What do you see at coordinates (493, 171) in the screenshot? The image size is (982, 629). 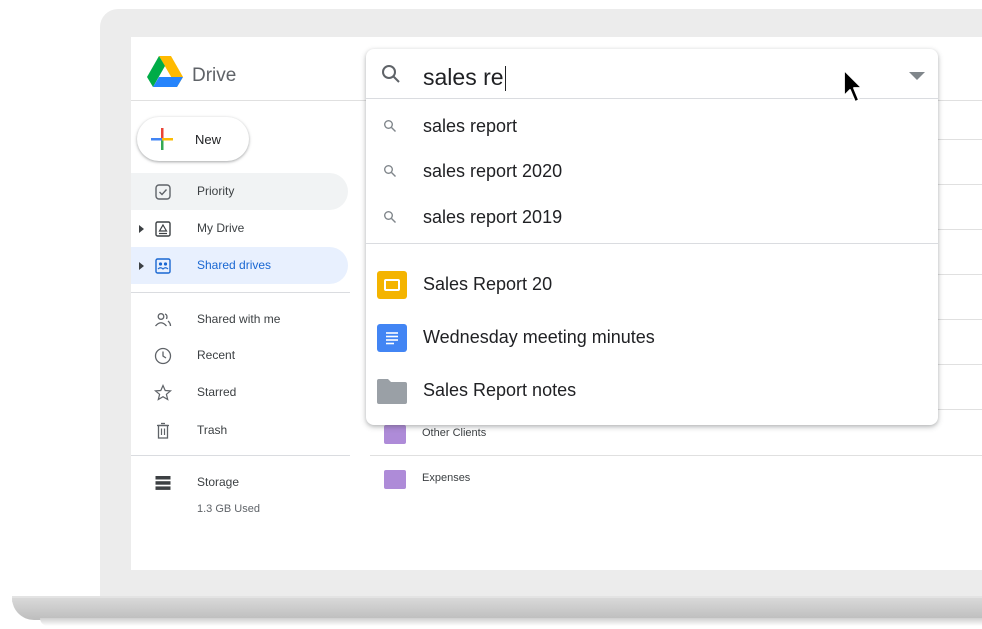 I see `suggestion-text: sales report 2020` at bounding box center [493, 171].